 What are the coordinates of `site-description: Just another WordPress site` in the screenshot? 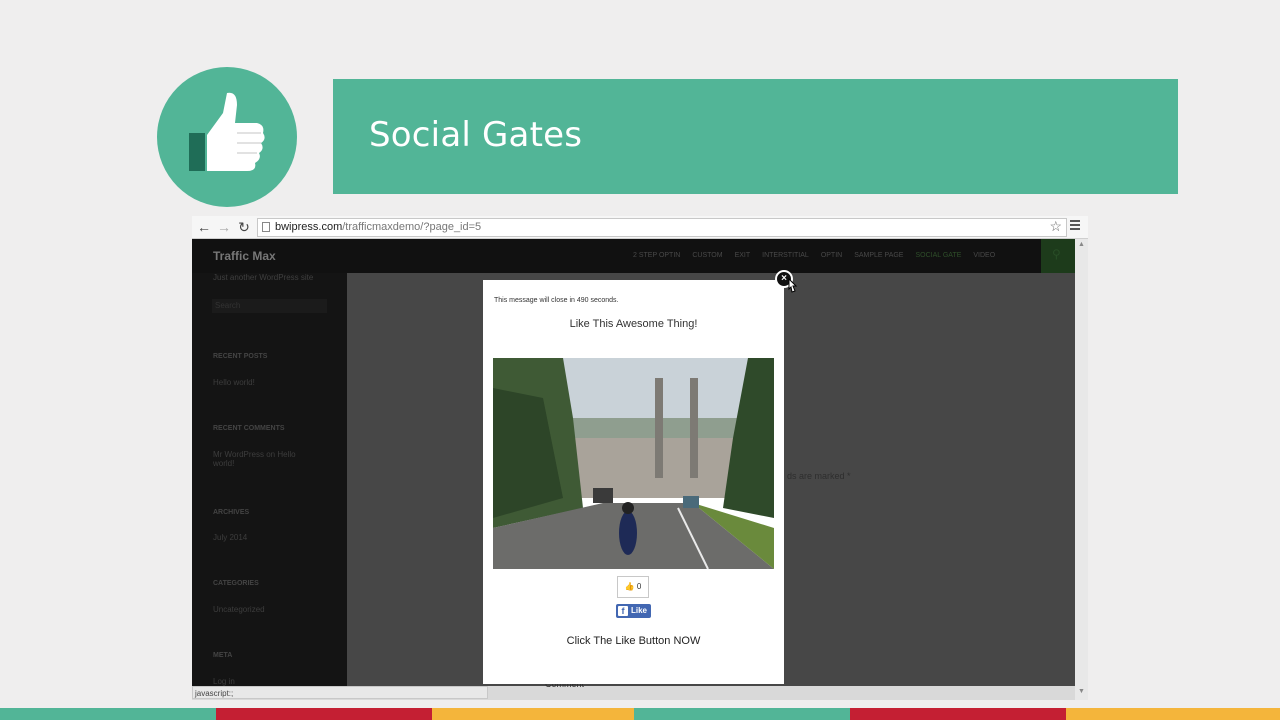 It's located at (263, 277).